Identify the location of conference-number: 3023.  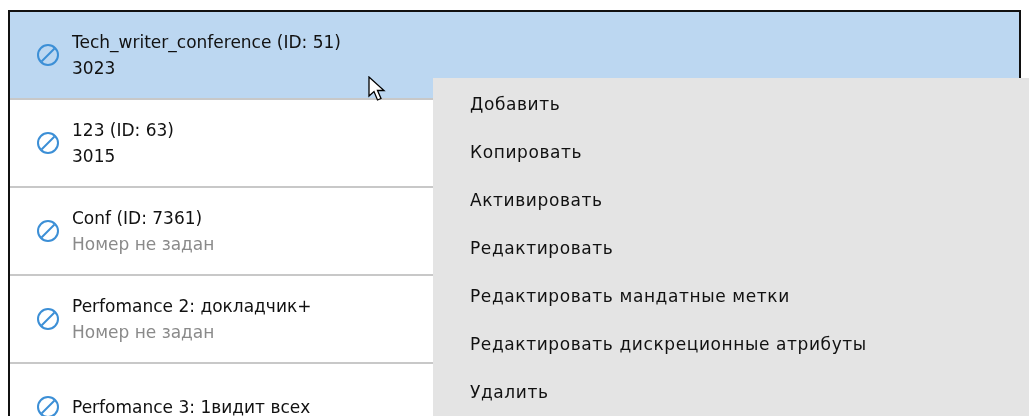
(94, 68).